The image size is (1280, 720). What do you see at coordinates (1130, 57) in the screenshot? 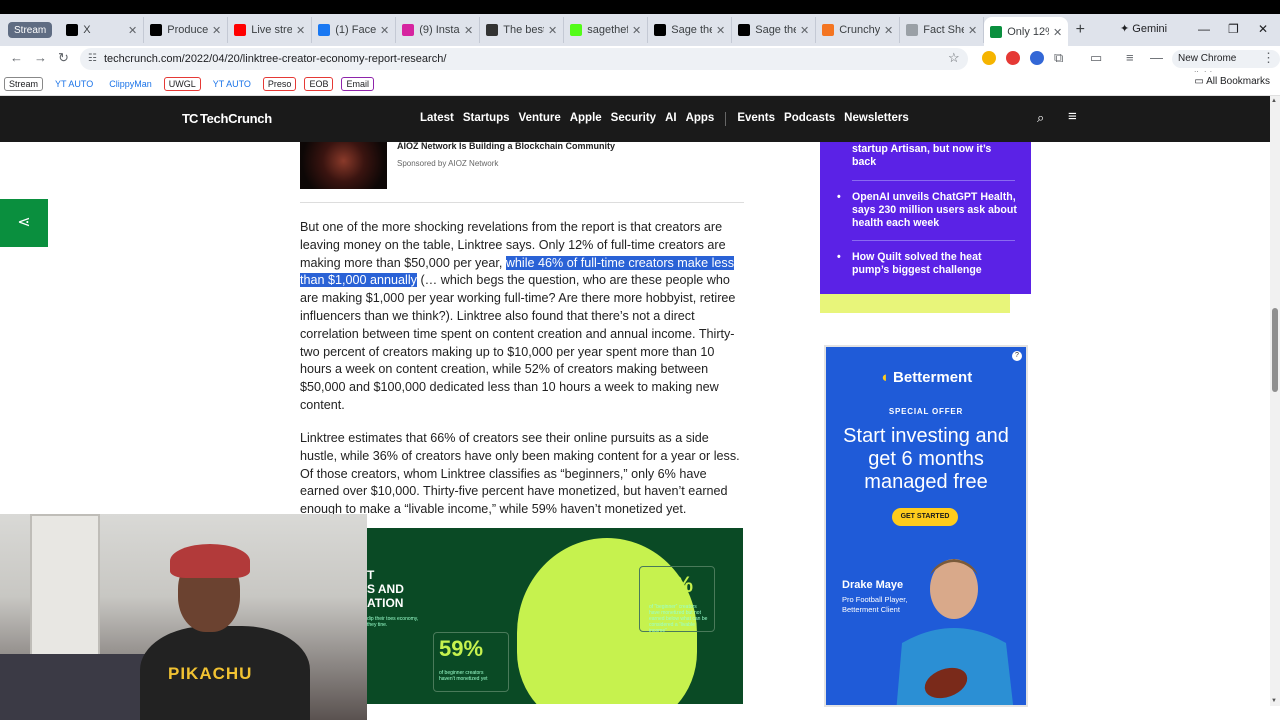
I see `media-icon: ≡` at bounding box center [1130, 57].